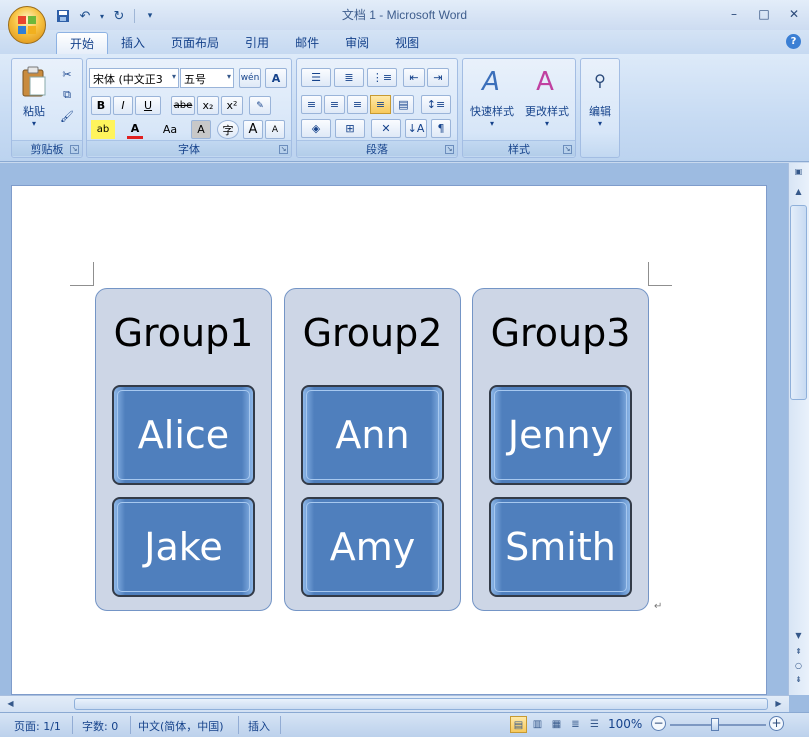 The width and height of the screenshot is (809, 737). What do you see at coordinates (195, 43) in the screenshot?
I see `tab-page-layout: 页面布局` at bounding box center [195, 43].